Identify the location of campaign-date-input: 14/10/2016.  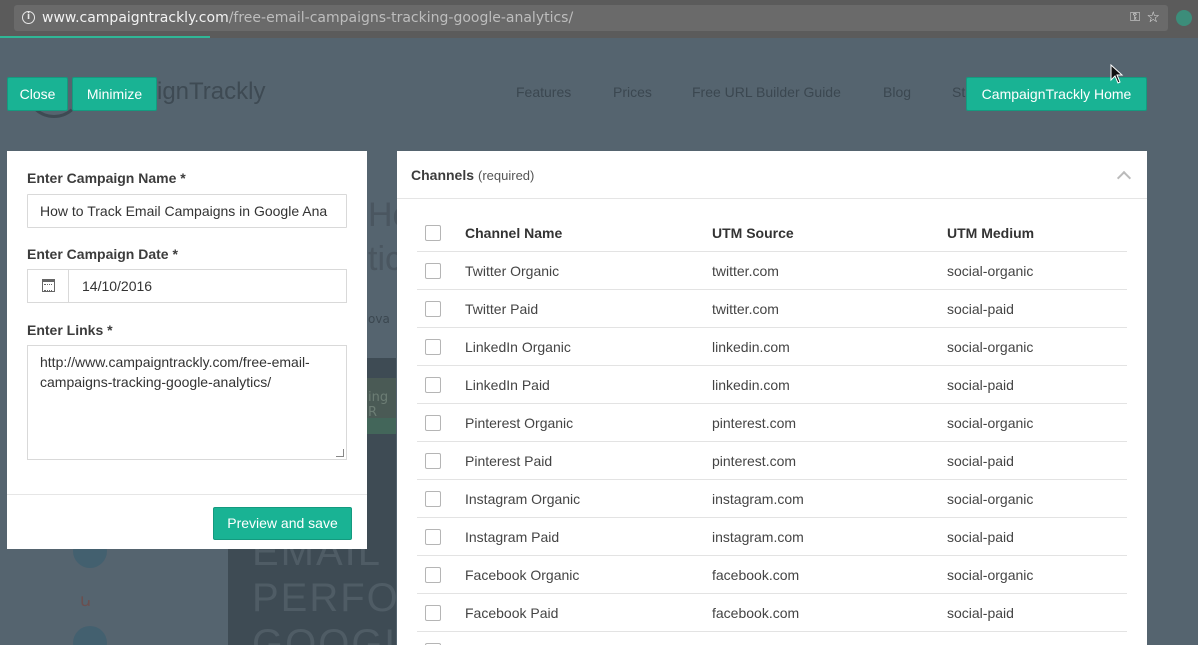
(187, 286).